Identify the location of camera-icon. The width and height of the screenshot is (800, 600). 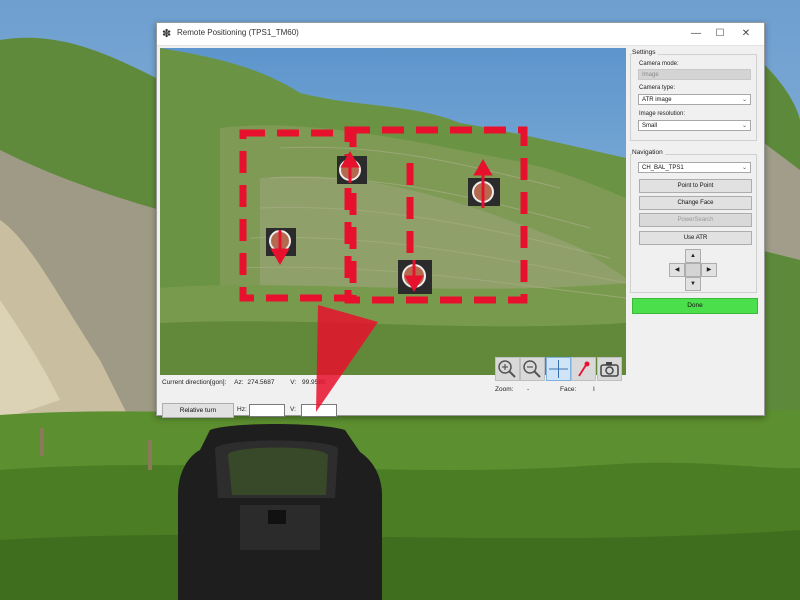
(609, 369).